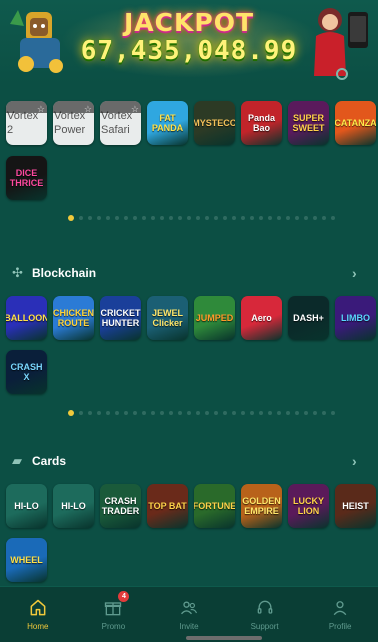  Describe the element at coordinates (355, 318) in the screenshot. I see `game-tile-limbo: LIMBO` at that location.